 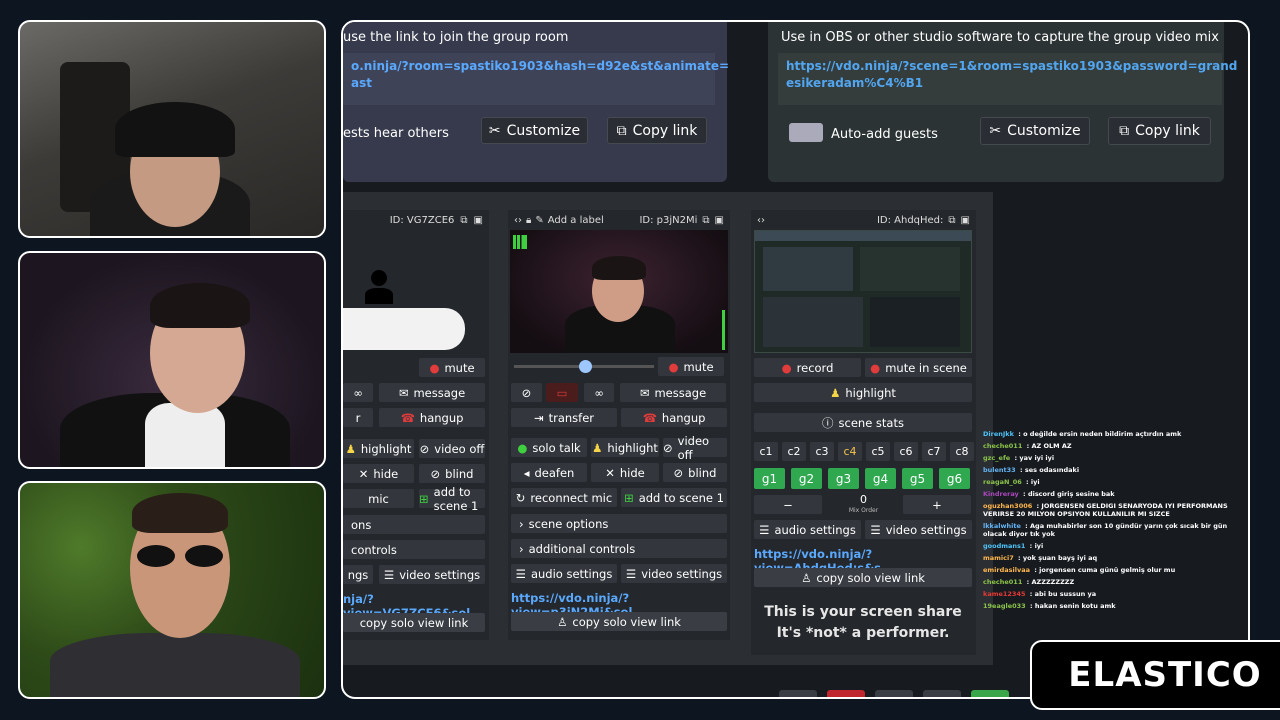 I want to click on scene-c3-button: c3, so click(x=822, y=451).